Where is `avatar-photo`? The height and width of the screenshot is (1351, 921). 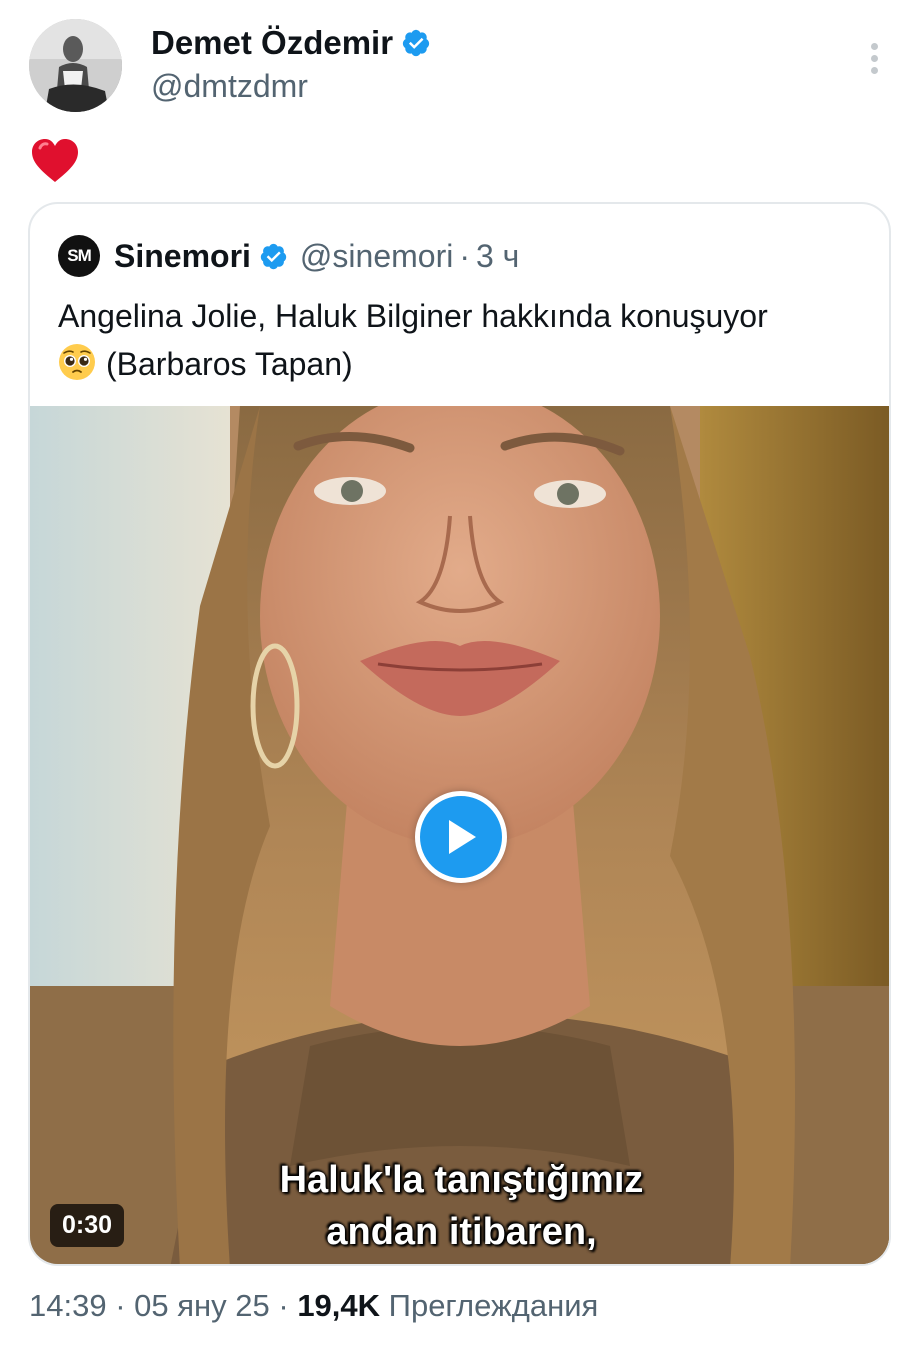 avatar-photo is located at coordinates (75, 65).